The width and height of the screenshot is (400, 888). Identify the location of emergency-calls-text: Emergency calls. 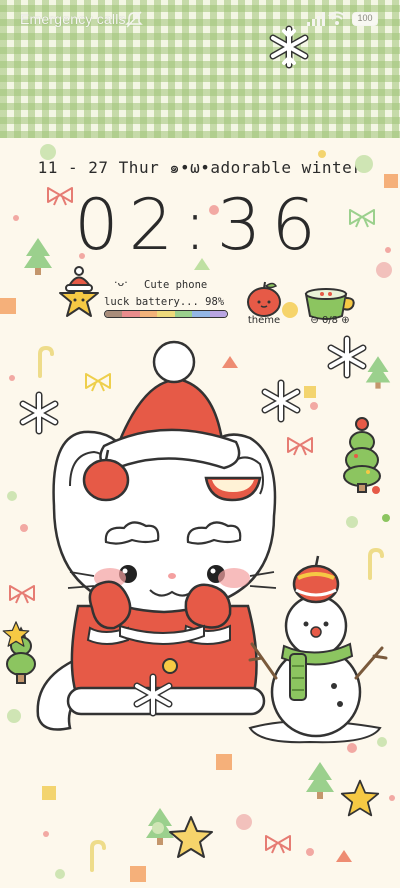
(73, 19).